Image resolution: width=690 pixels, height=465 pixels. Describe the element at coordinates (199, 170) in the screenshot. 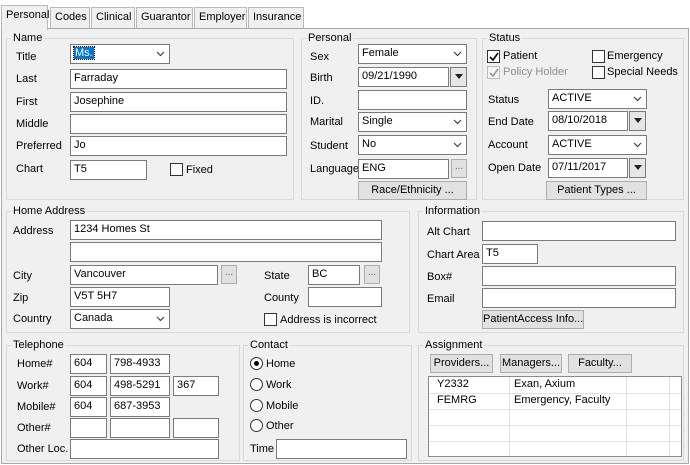

I see `fixed-label: Fixed` at that location.